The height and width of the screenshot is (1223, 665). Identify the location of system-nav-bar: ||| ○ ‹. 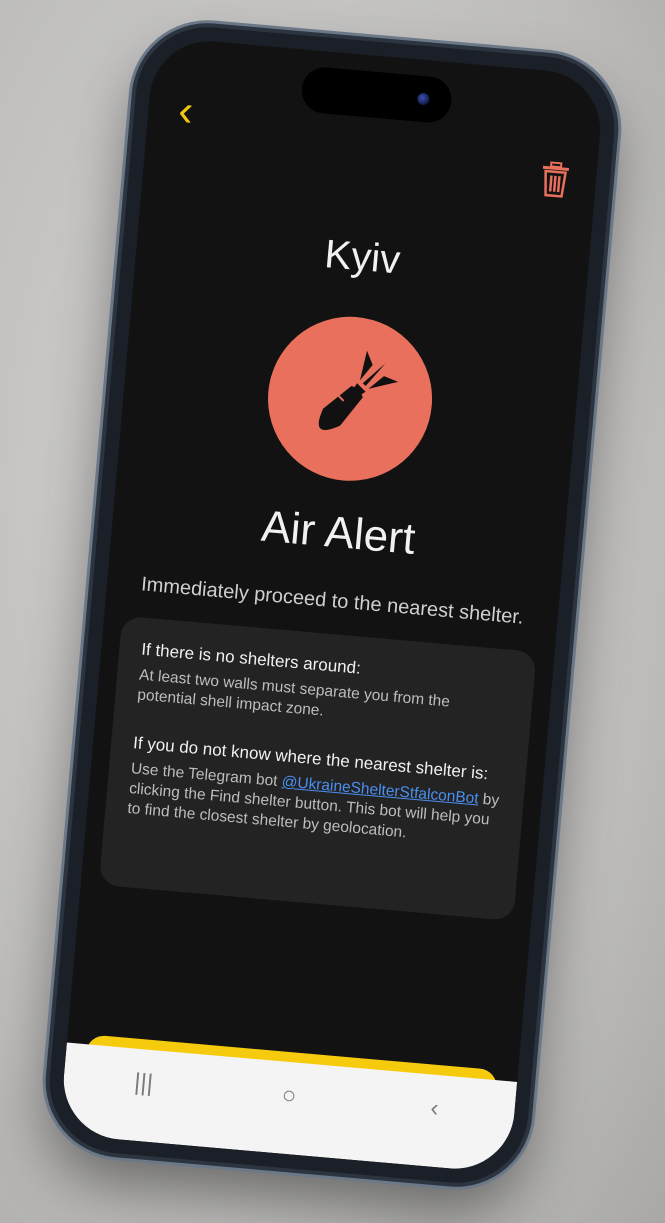
(288, 1108).